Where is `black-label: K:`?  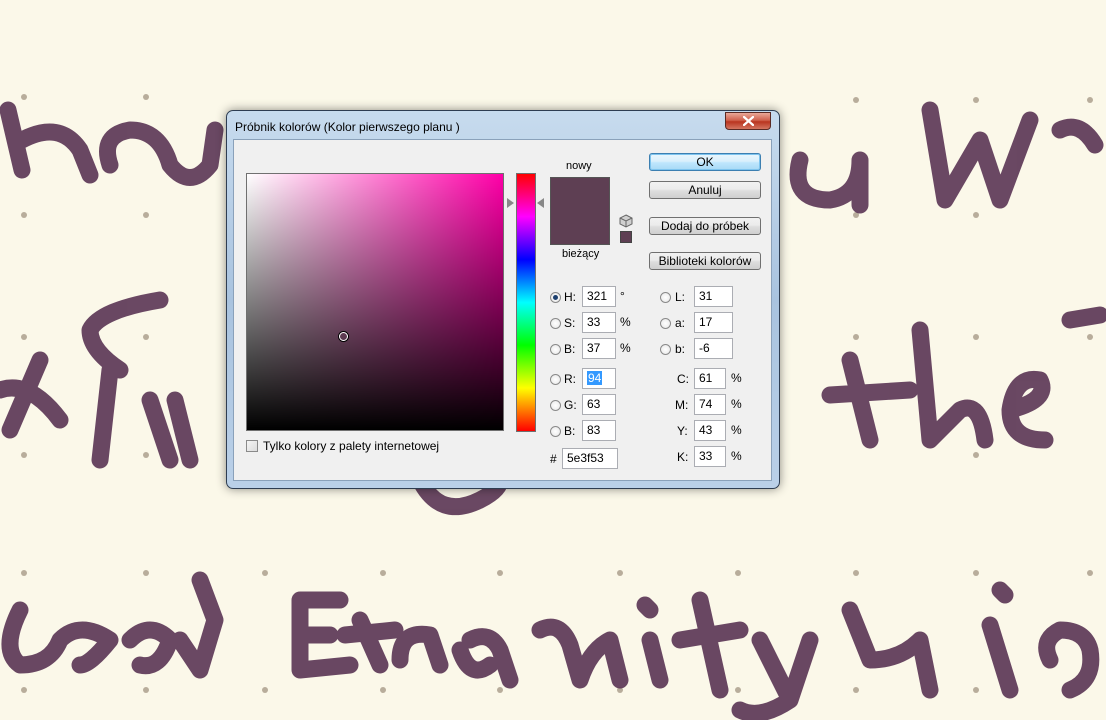
black-label: K: is located at coordinates (683, 457).